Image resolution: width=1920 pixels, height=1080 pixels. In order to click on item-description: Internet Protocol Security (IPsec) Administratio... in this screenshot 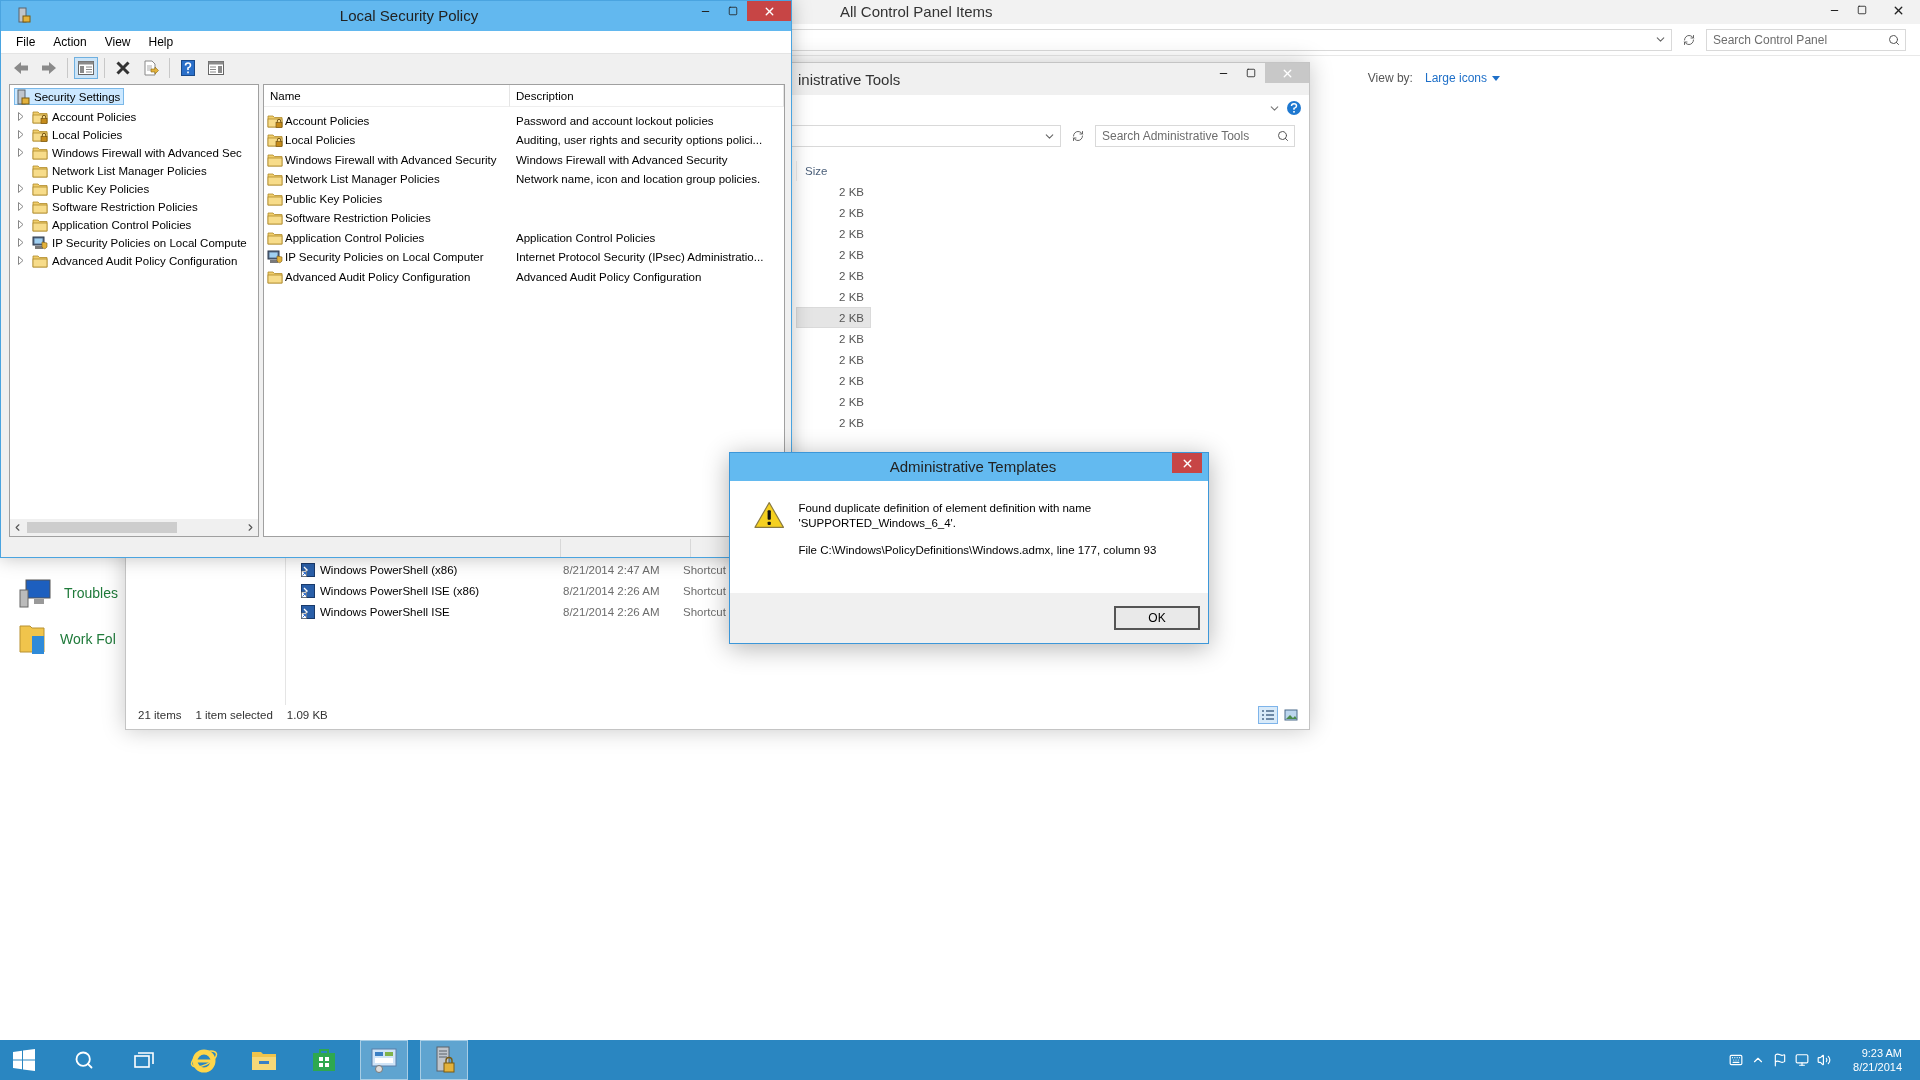, I will do `click(640, 258)`.